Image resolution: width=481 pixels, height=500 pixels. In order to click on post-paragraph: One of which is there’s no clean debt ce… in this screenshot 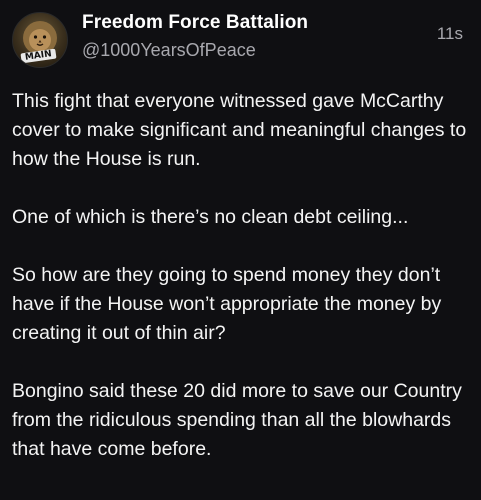, I will do `click(210, 217)`.